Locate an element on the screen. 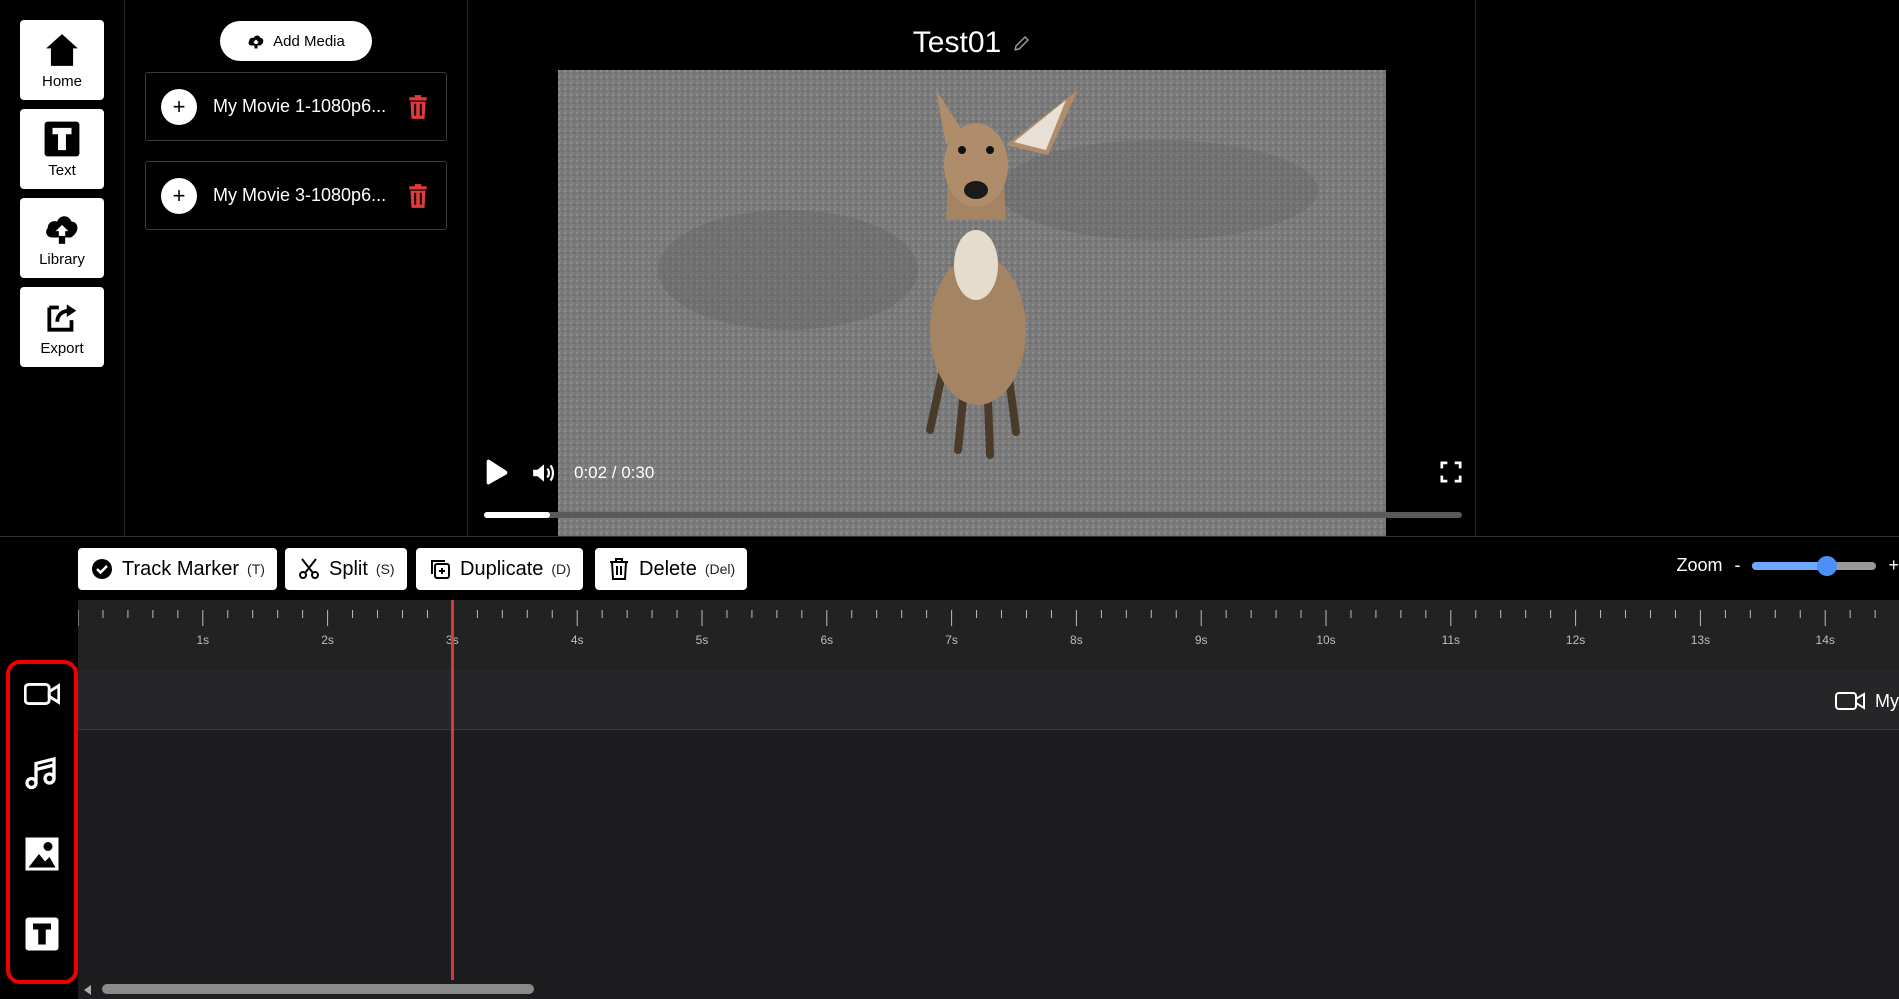 This screenshot has width=1899, height=999. volume-icon is located at coordinates (544, 473).